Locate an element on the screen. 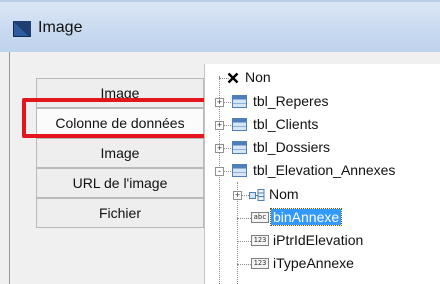 The height and width of the screenshot is (284, 440). tree-item-tbl-elevation-annexes: - tbl_Elevation_Annexes is located at coordinates (322, 171).